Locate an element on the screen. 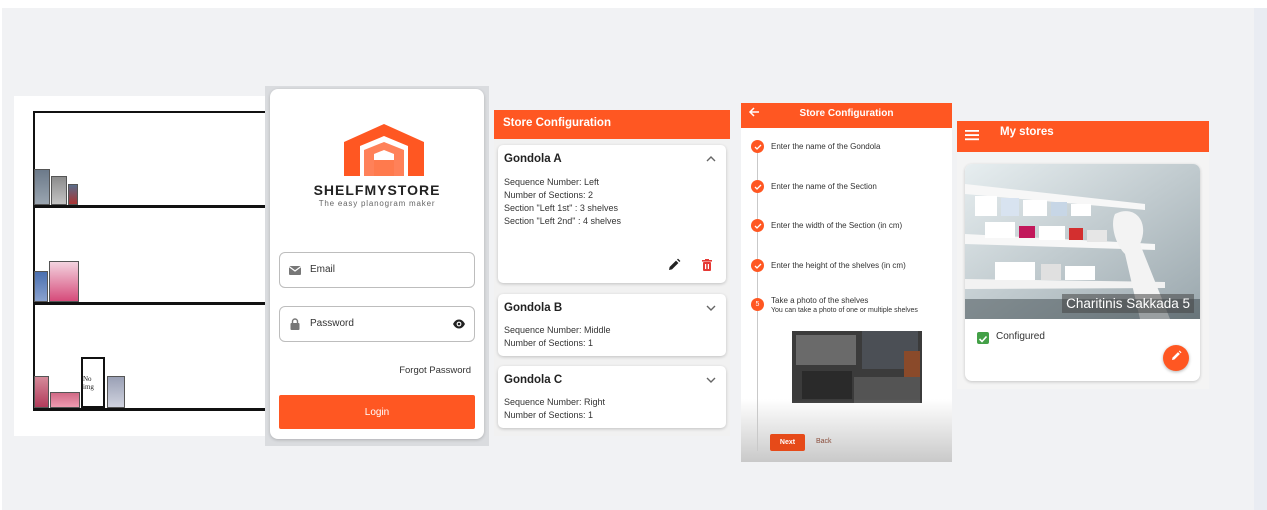 Image resolution: width=1267 pixels, height=510 pixels. next-button: Next is located at coordinates (787, 442).